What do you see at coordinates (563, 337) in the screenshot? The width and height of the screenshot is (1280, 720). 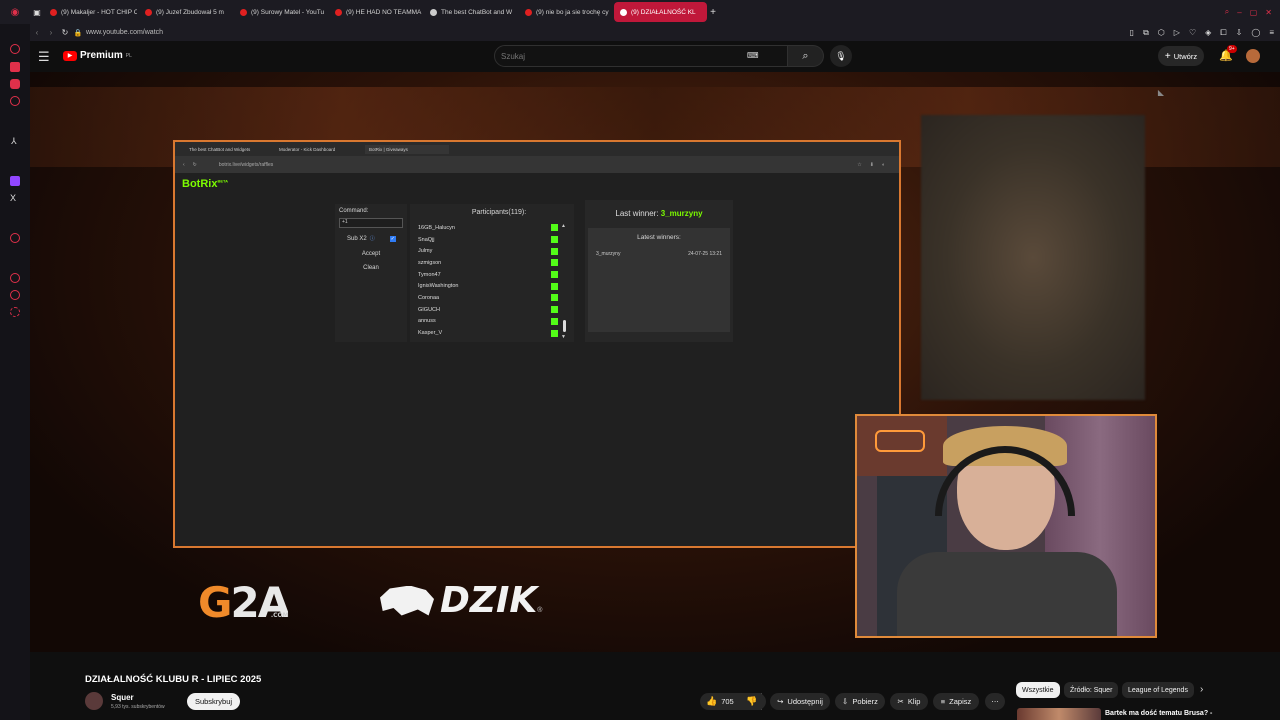 I see `scroll-down-icon: ▼` at bounding box center [563, 337].